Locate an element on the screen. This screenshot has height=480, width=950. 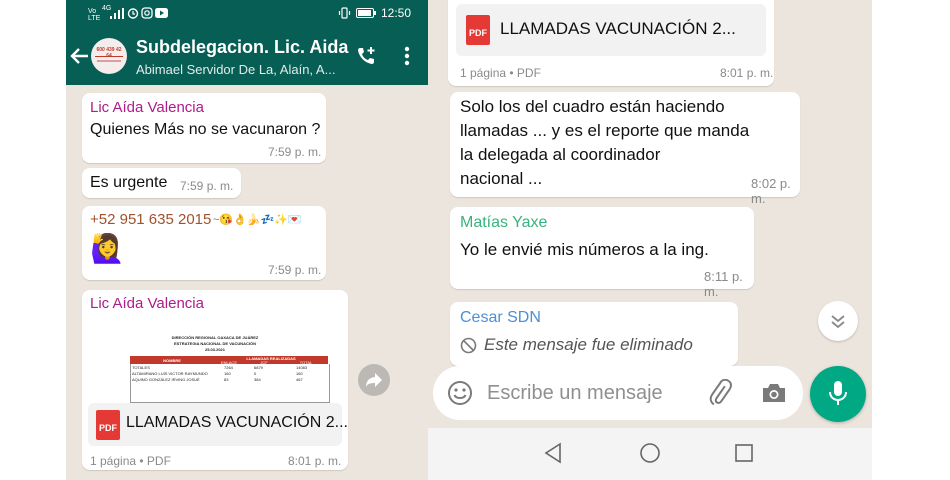
message-text: Yo le envié mis números a la ing. is located at coordinates (584, 249).